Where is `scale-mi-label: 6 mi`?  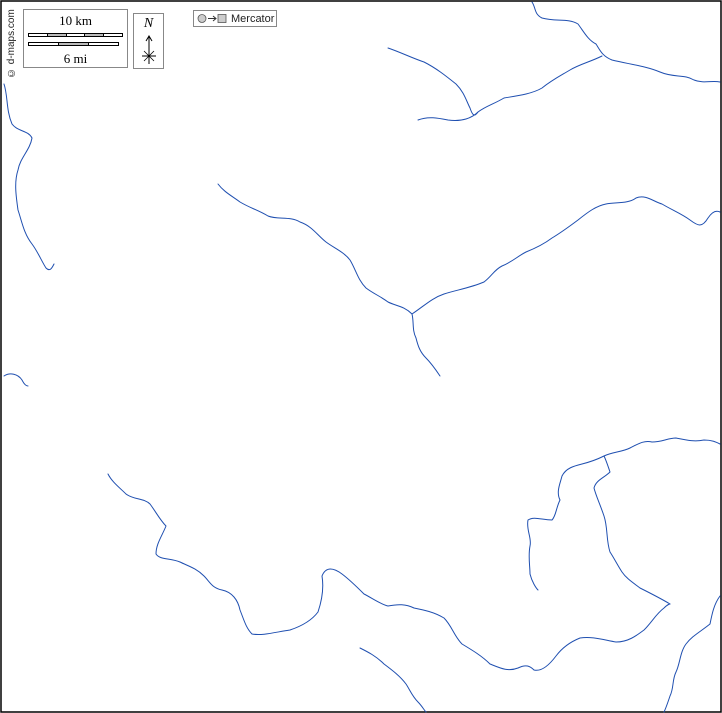
scale-mi-label: 6 mi is located at coordinates (75, 58).